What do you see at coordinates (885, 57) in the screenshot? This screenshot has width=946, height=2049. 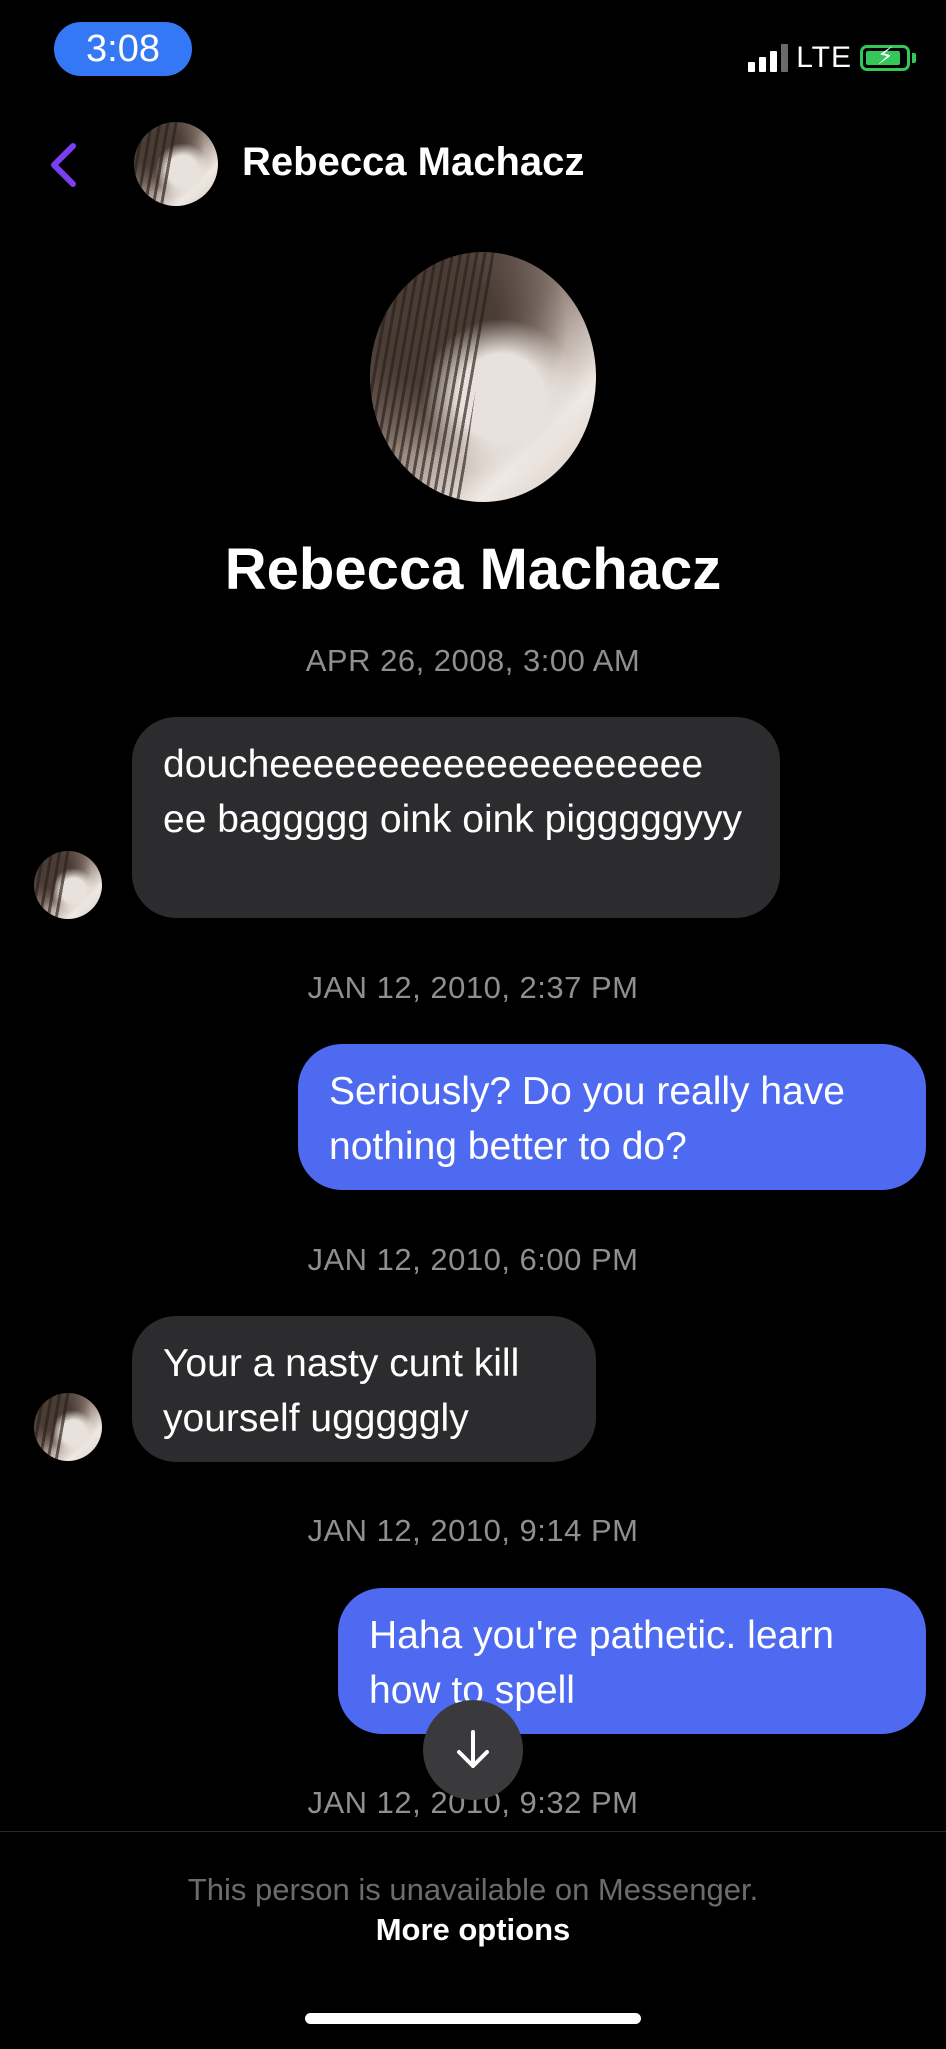 I see `battery-icon: ⚡` at bounding box center [885, 57].